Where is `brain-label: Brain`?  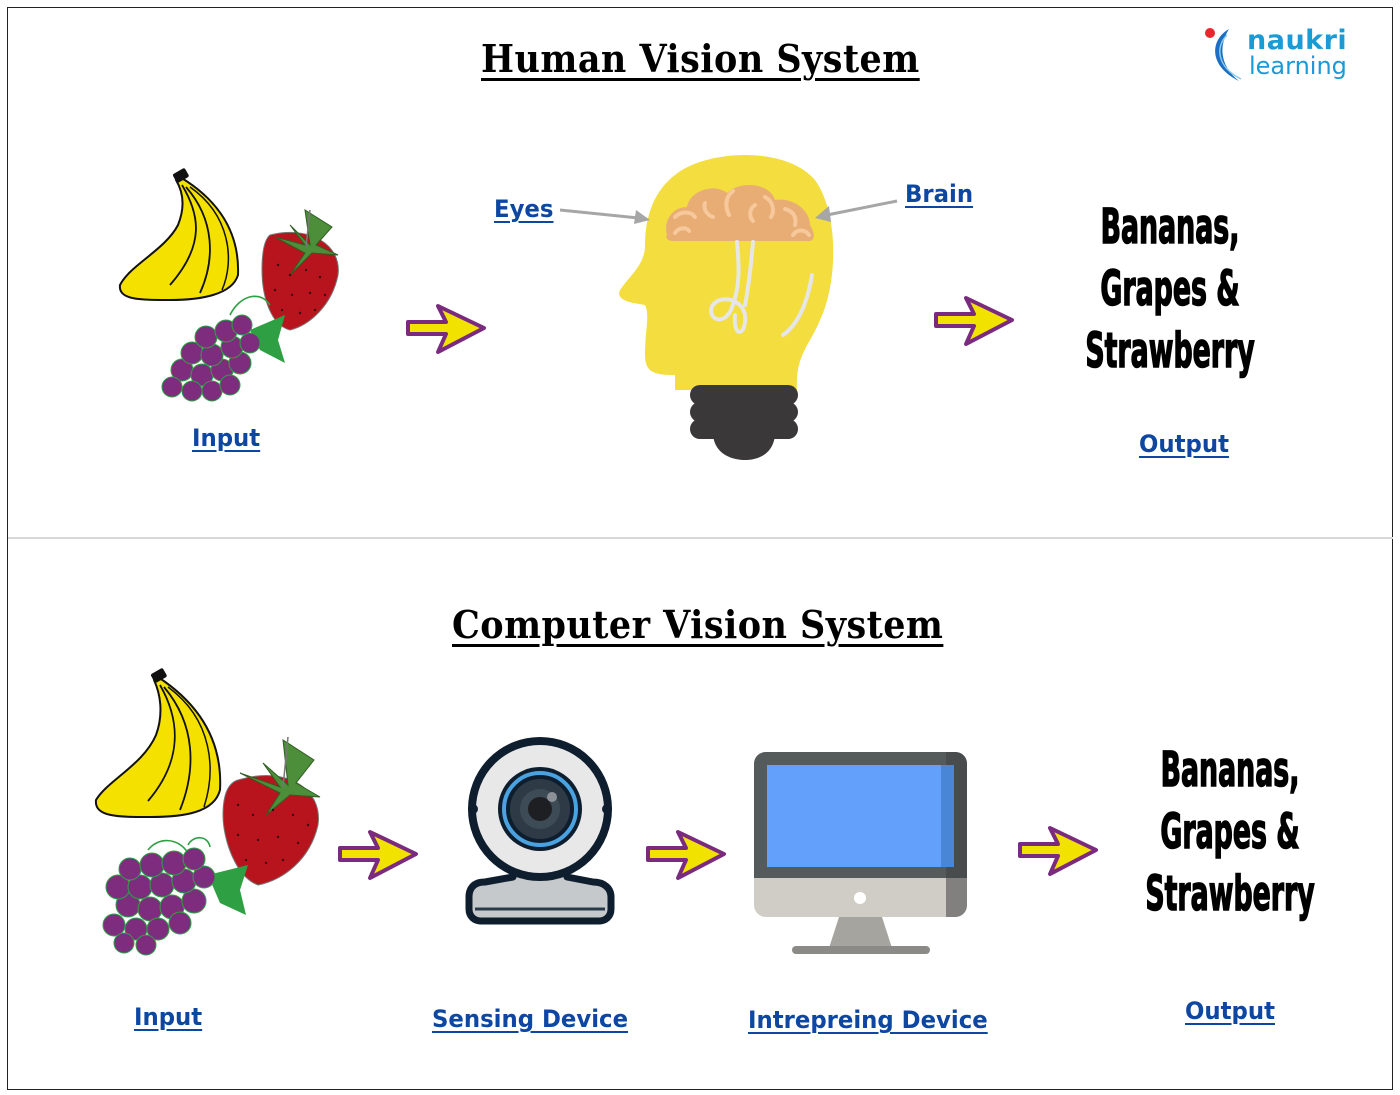 brain-label: Brain is located at coordinates (939, 194).